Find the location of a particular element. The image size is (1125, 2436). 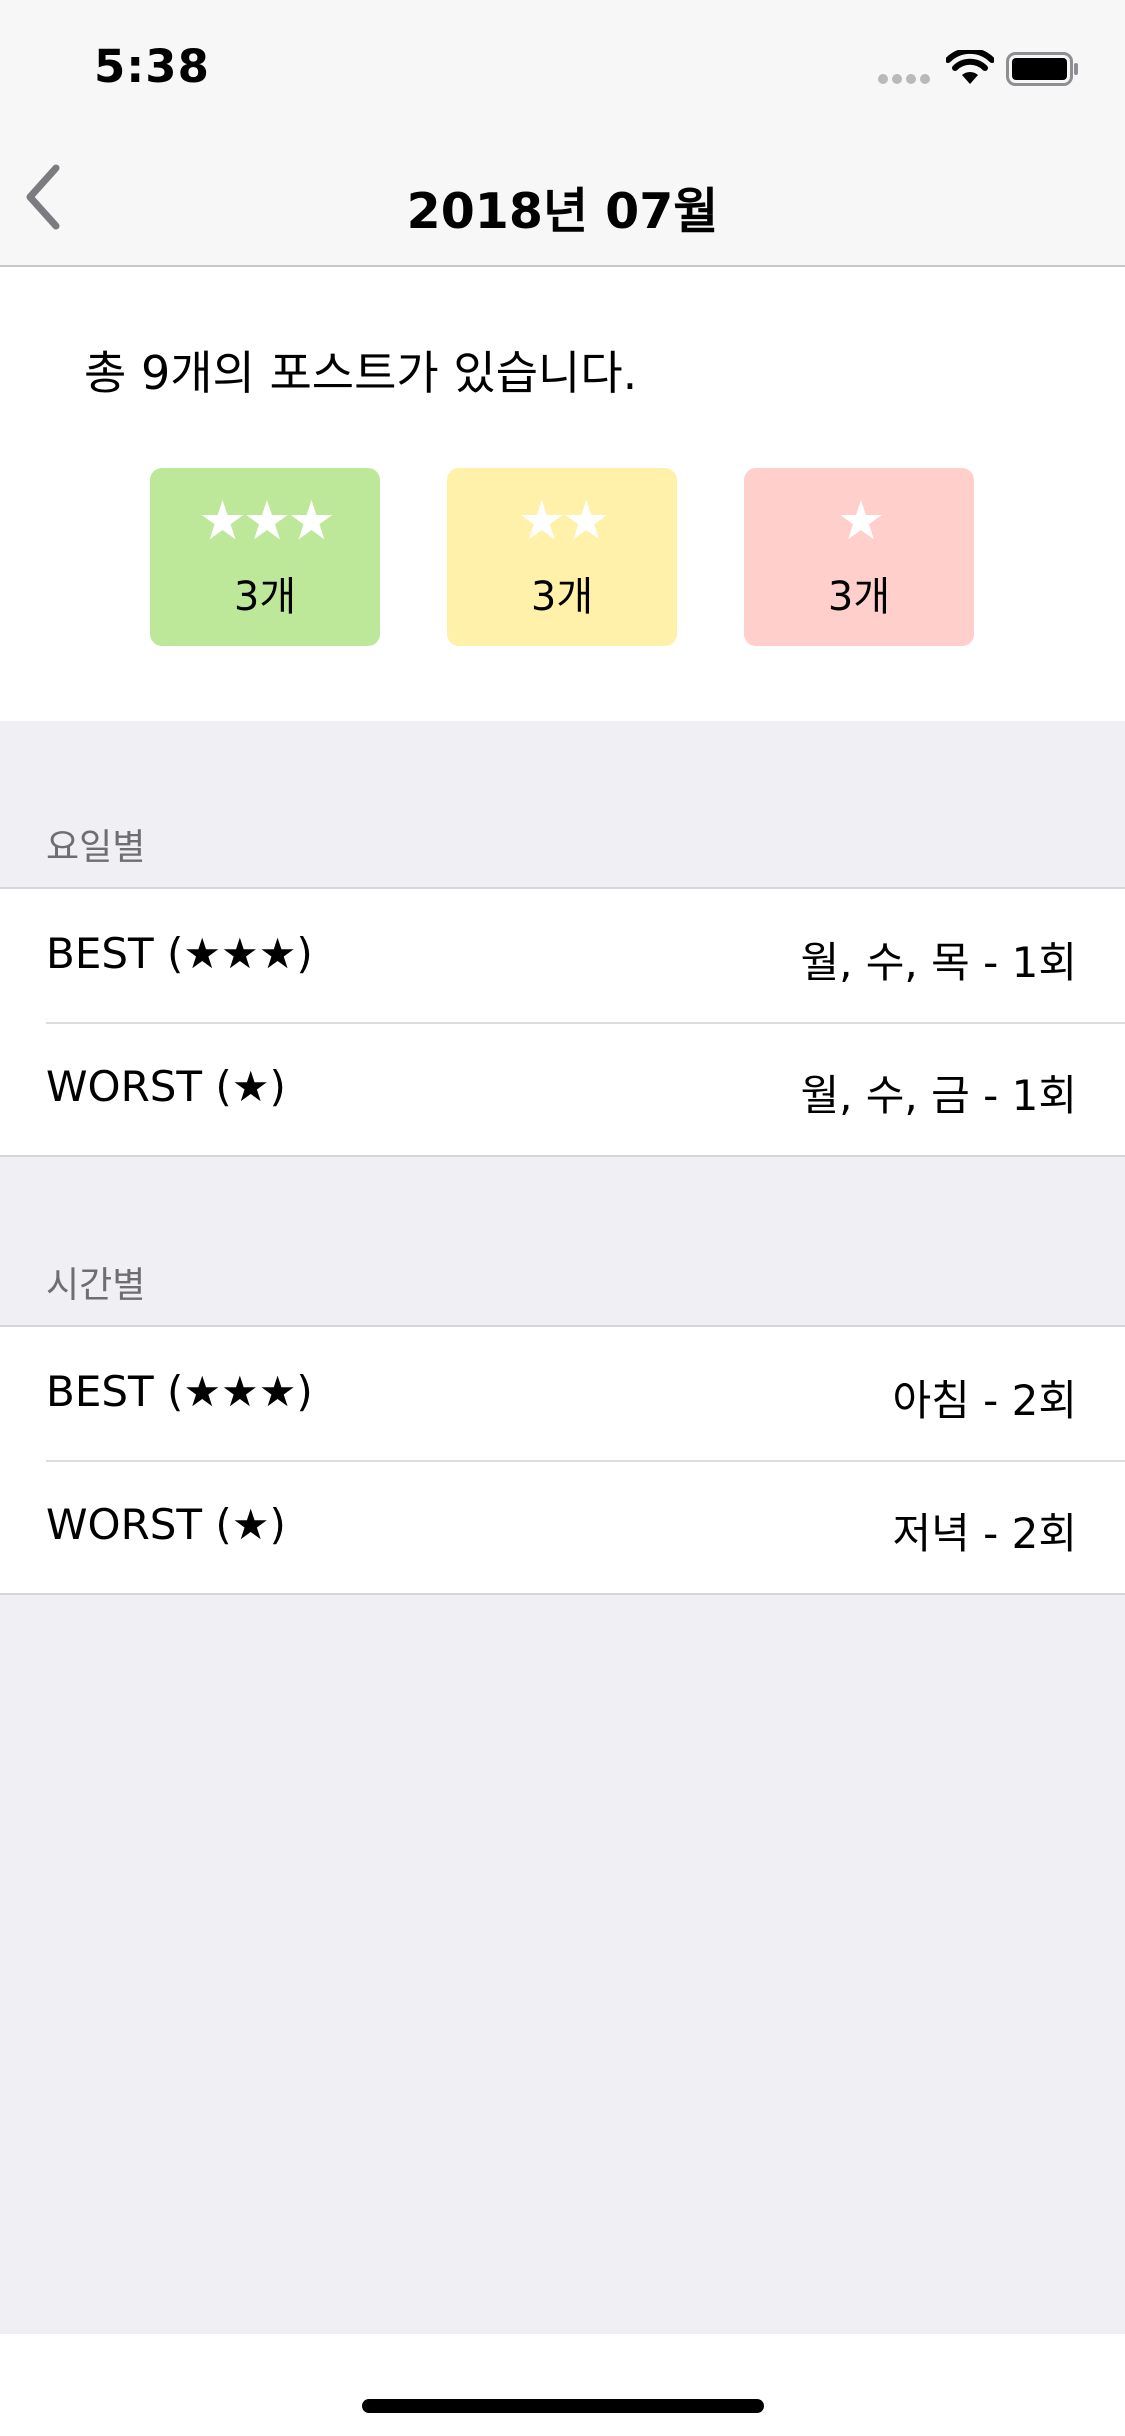

row-value: 저녁 - 2회 is located at coordinates (985, 1533).